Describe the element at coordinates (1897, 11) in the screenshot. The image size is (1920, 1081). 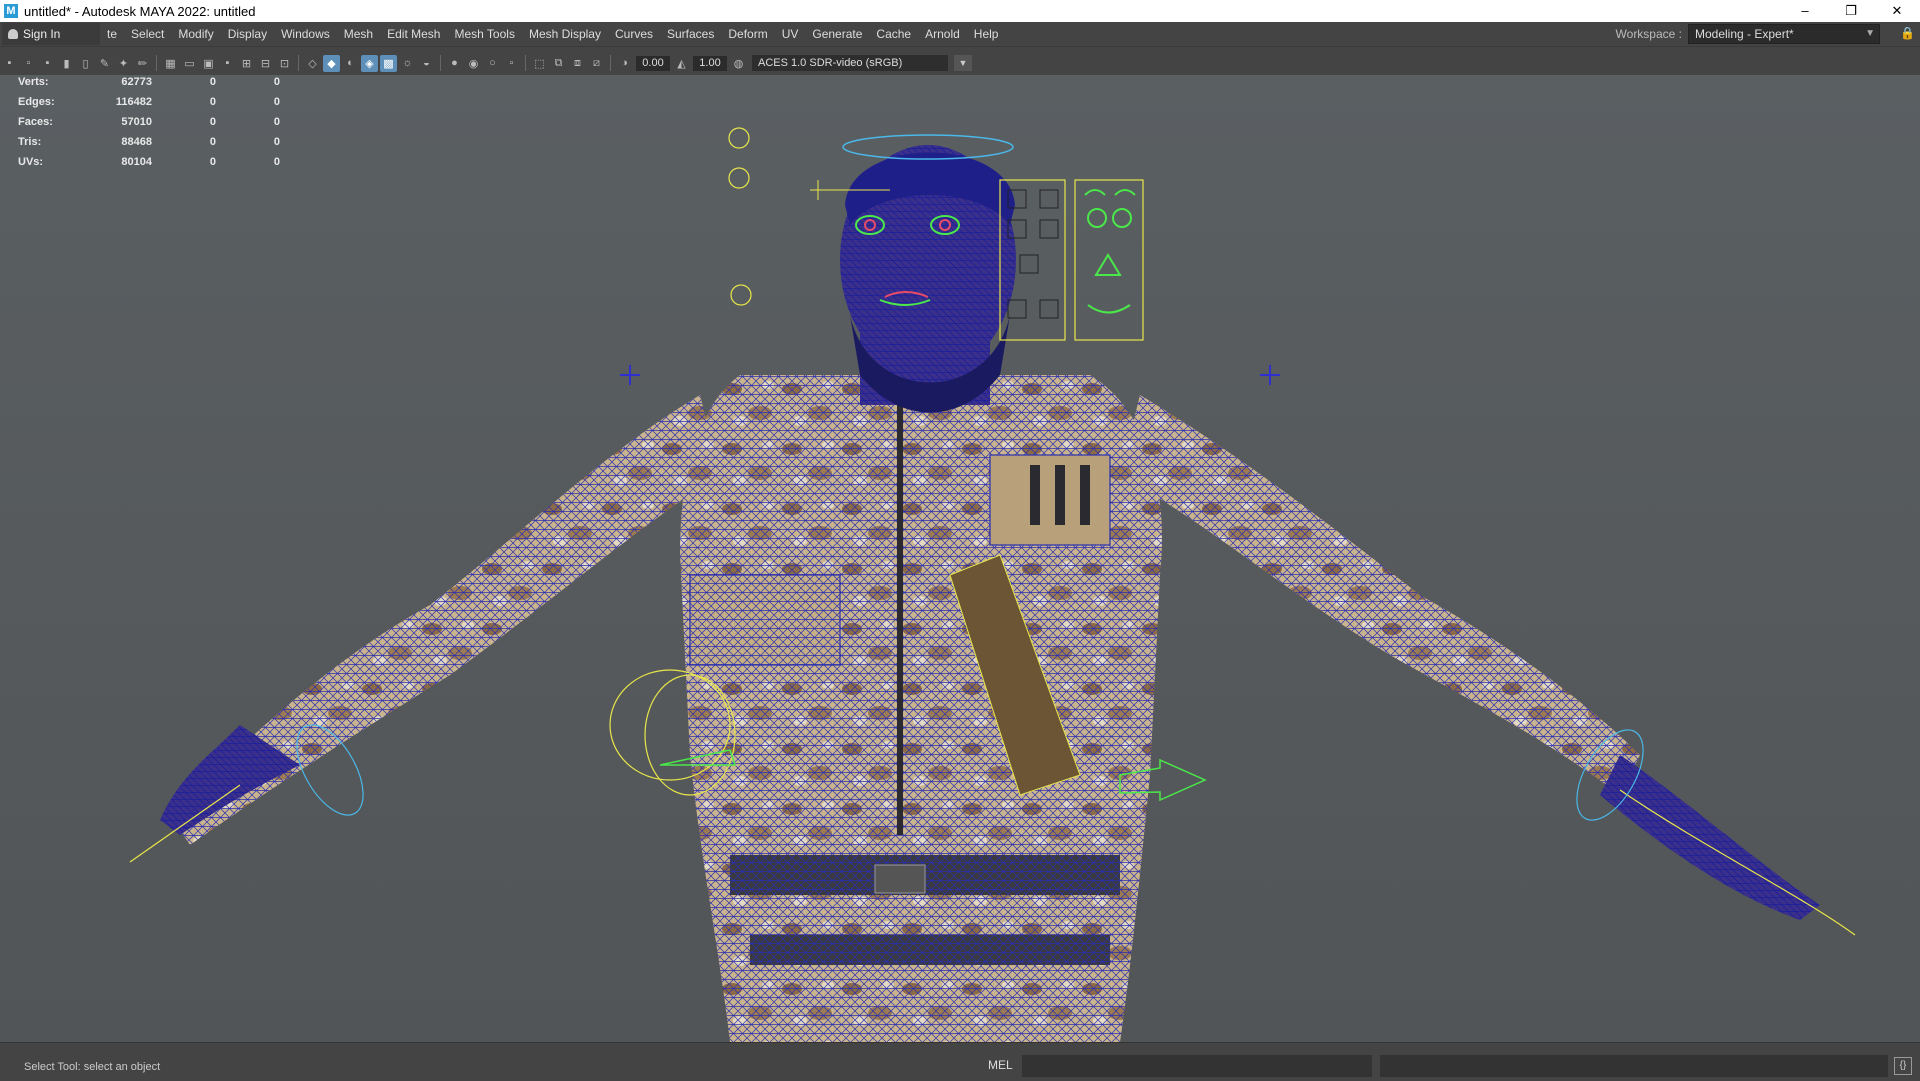
I see `close-button: ✕` at that location.